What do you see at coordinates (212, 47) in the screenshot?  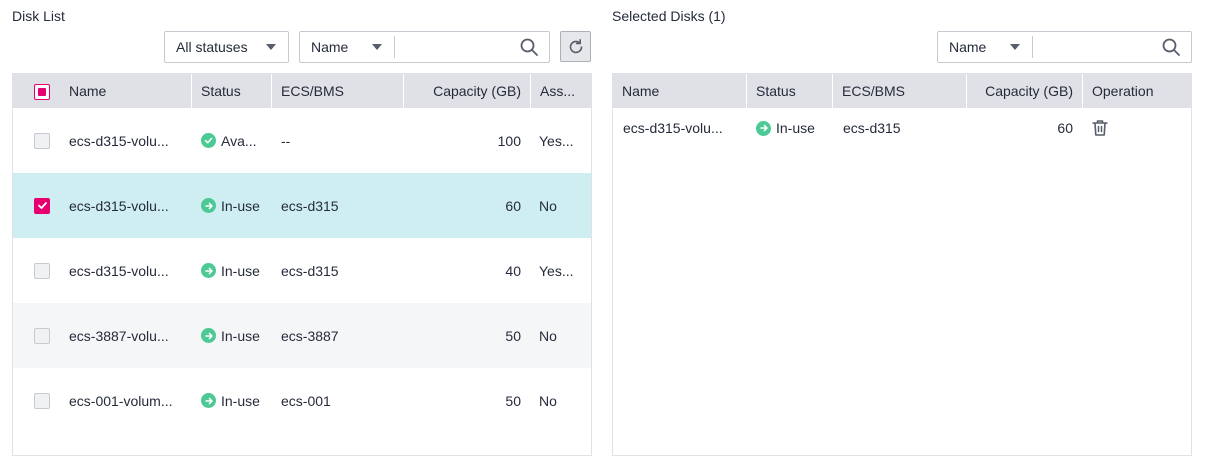 I see `status-filter-value: All statuses` at bounding box center [212, 47].